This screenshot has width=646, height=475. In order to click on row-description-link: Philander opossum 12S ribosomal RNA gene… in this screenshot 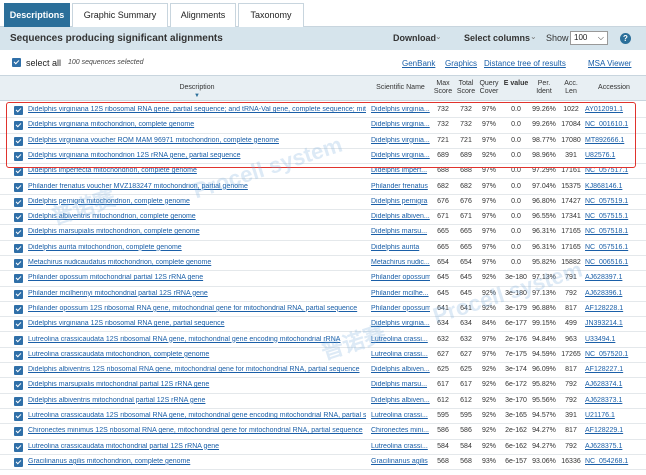, I will do `click(197, 308)`.